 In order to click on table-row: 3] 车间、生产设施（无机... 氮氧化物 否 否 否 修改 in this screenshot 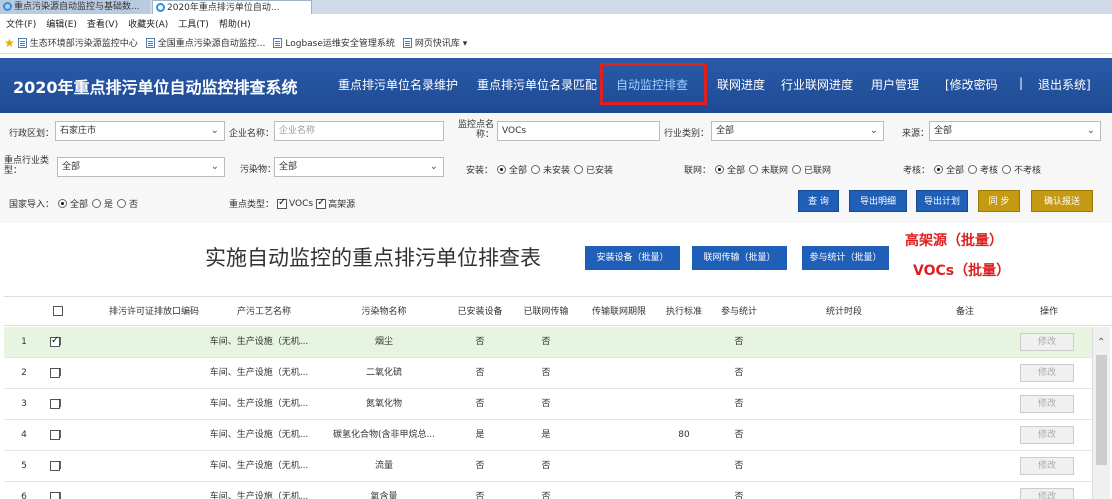, I will do `click(548, 404)`.